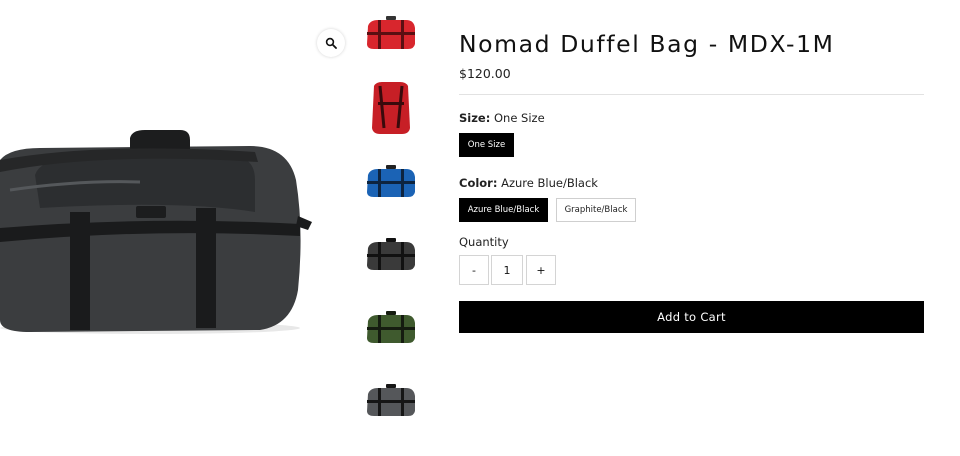  I want to click on thumbnail-red-duffel-back, so click(391, 108).